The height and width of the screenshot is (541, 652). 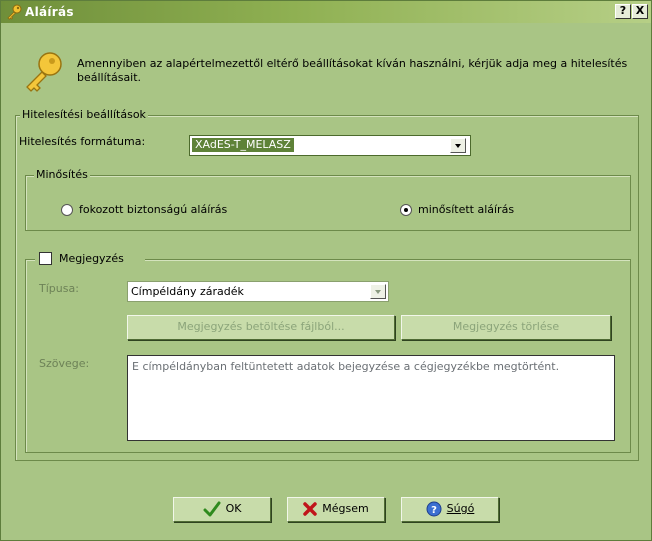 I want to click on auth-settings-legend: Hitelesítési beállítások, so click(x=84, y=115).